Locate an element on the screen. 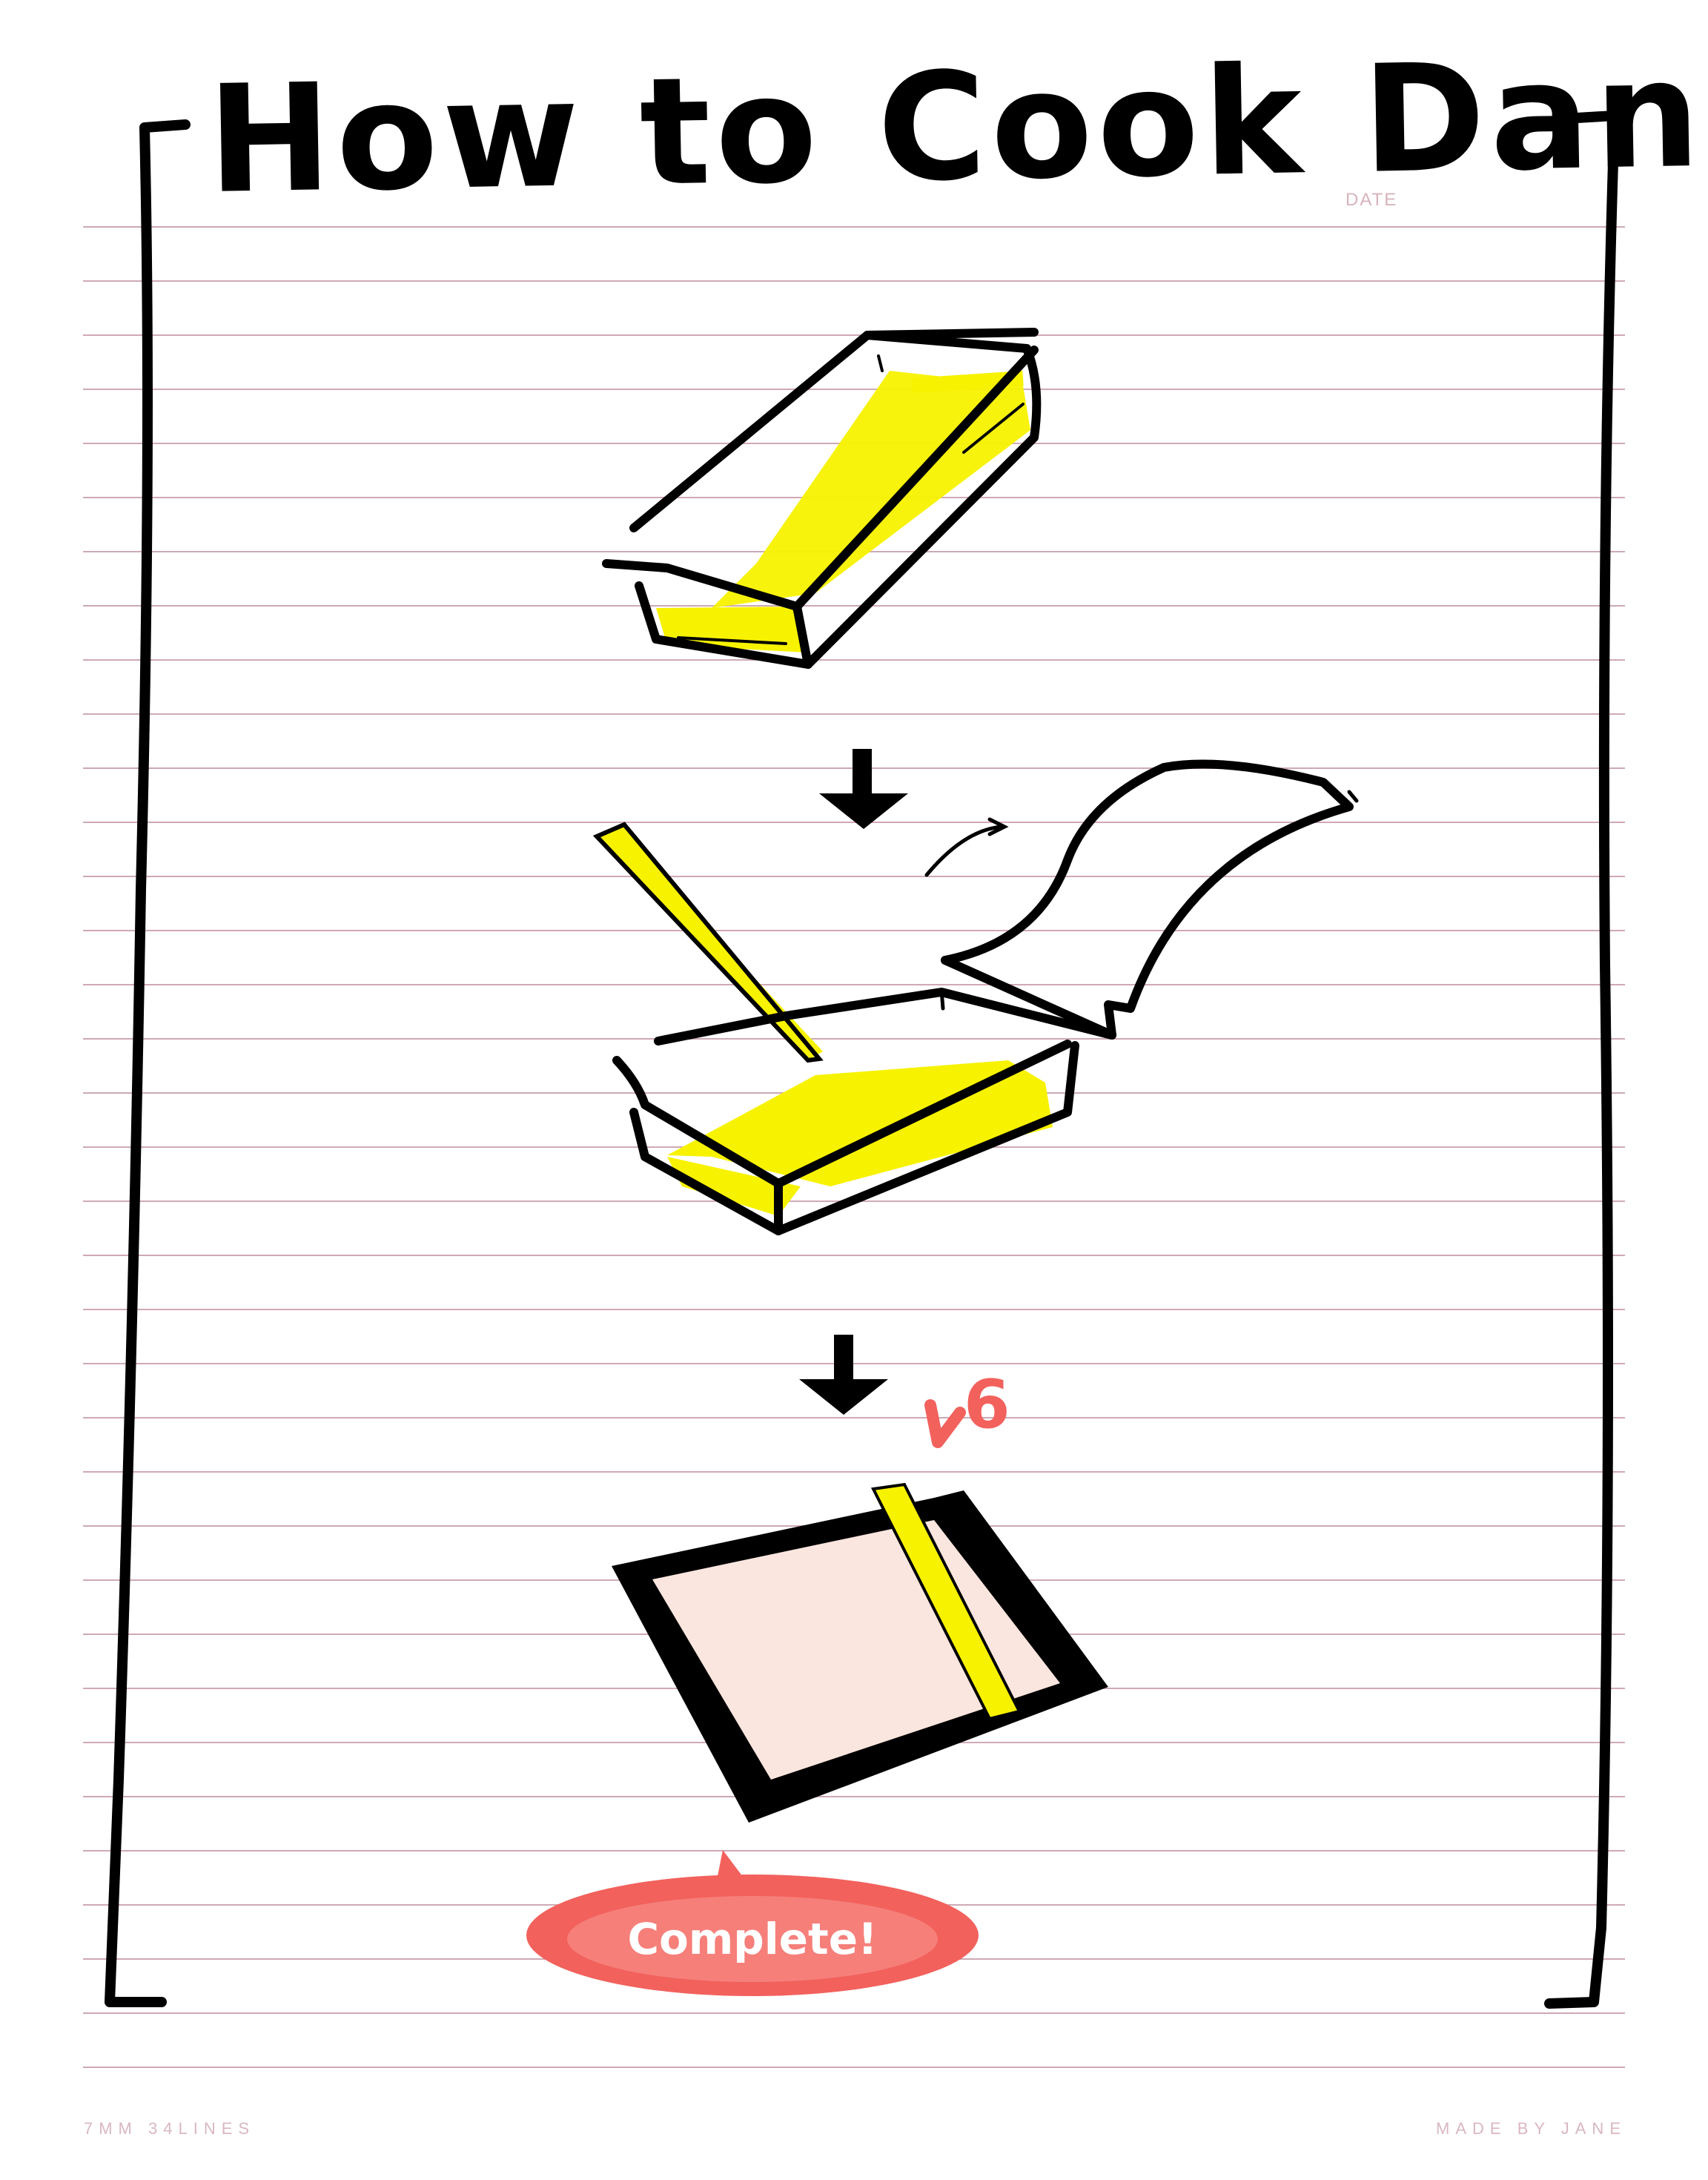 The width and height of the screenshot is (1708, 2180). step-2-tray-pouring is located at coordinates (975, 997).